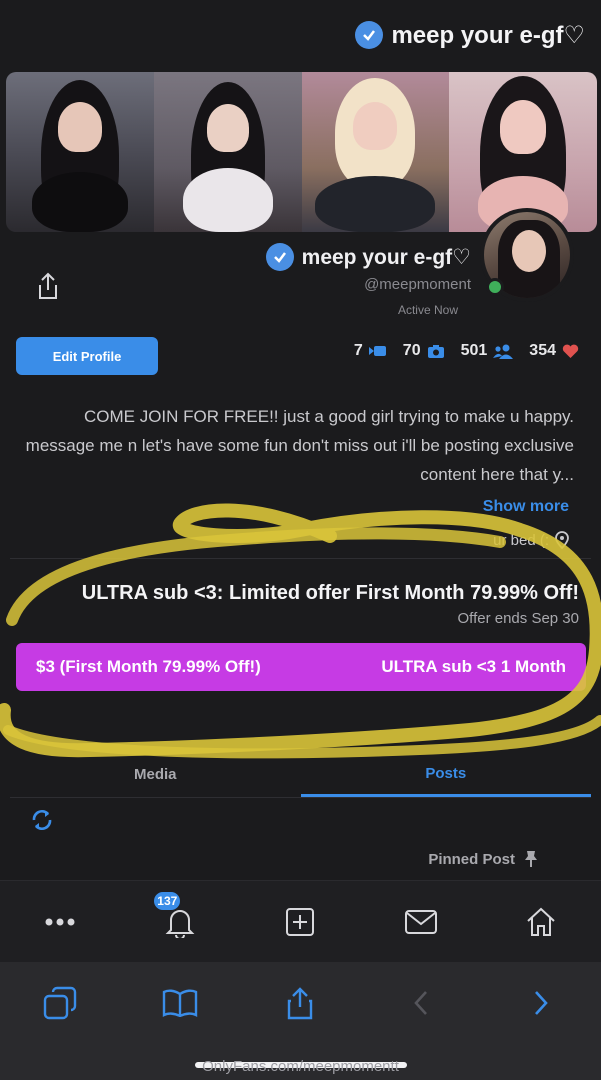  Describe the element at coordinates (473, 666) in the screenshot. I see `subscribe-plan: ULTRA sub <3 1 Month` at that location.